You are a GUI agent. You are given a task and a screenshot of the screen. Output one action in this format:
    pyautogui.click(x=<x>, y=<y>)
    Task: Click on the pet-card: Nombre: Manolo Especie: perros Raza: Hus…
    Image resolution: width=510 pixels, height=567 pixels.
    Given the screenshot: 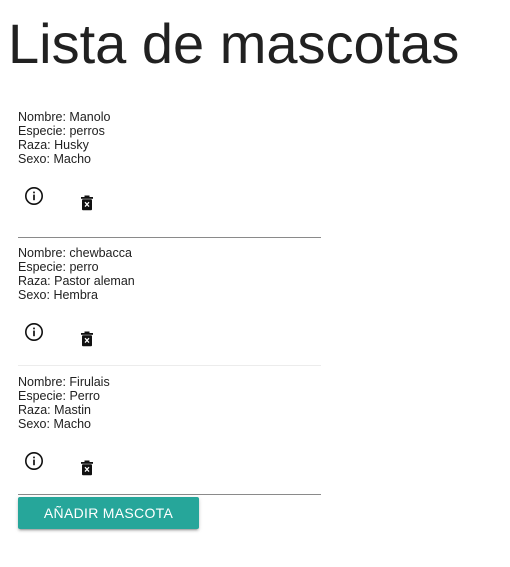 What is the action you would take?
    pyautogui.click(x=169, y=174)
    